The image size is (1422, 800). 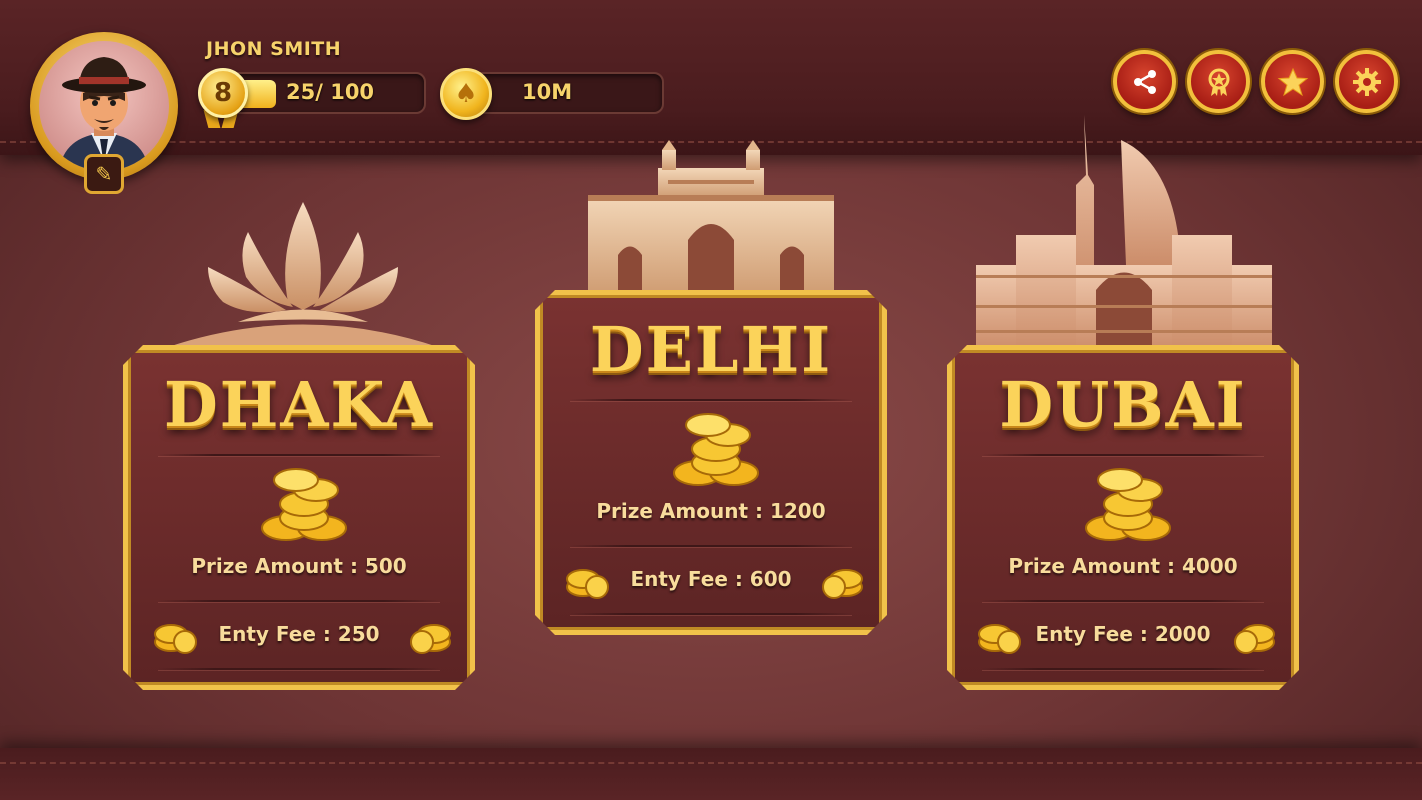 What do you see at coordinates (711, 217) in the screenshot?
I see `india-gate-icon` at bounding box center [711, 217].